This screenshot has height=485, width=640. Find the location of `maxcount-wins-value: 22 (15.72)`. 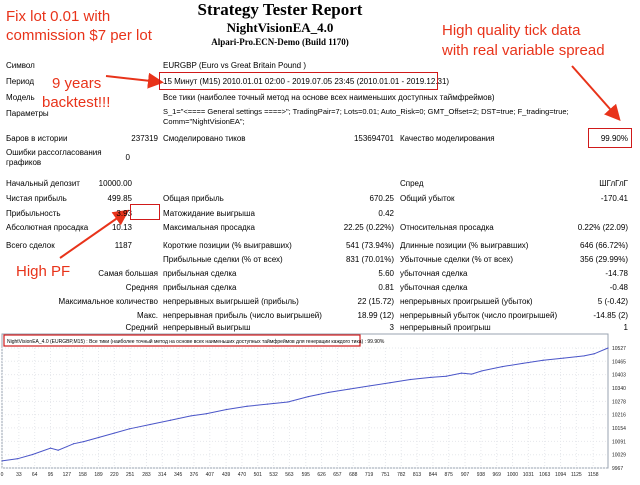

maxcount-wins-value: 22 (15.72) is located at coordinates (375, 301).